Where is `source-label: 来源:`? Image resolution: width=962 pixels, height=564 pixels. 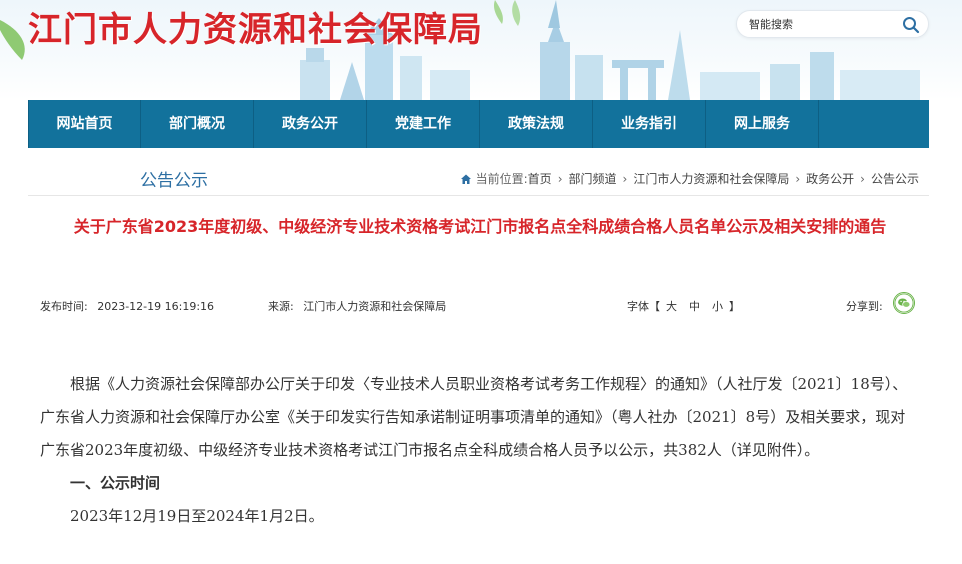 source-label: 来源: is located at coordinates (281, 306).